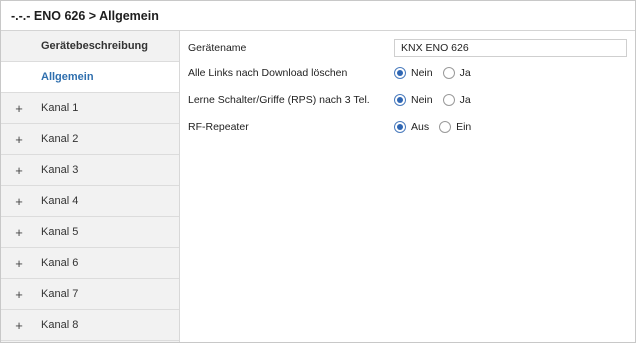  I want to click on sidebar-item-label: Gerätebeschreibung, so click(94, 46).